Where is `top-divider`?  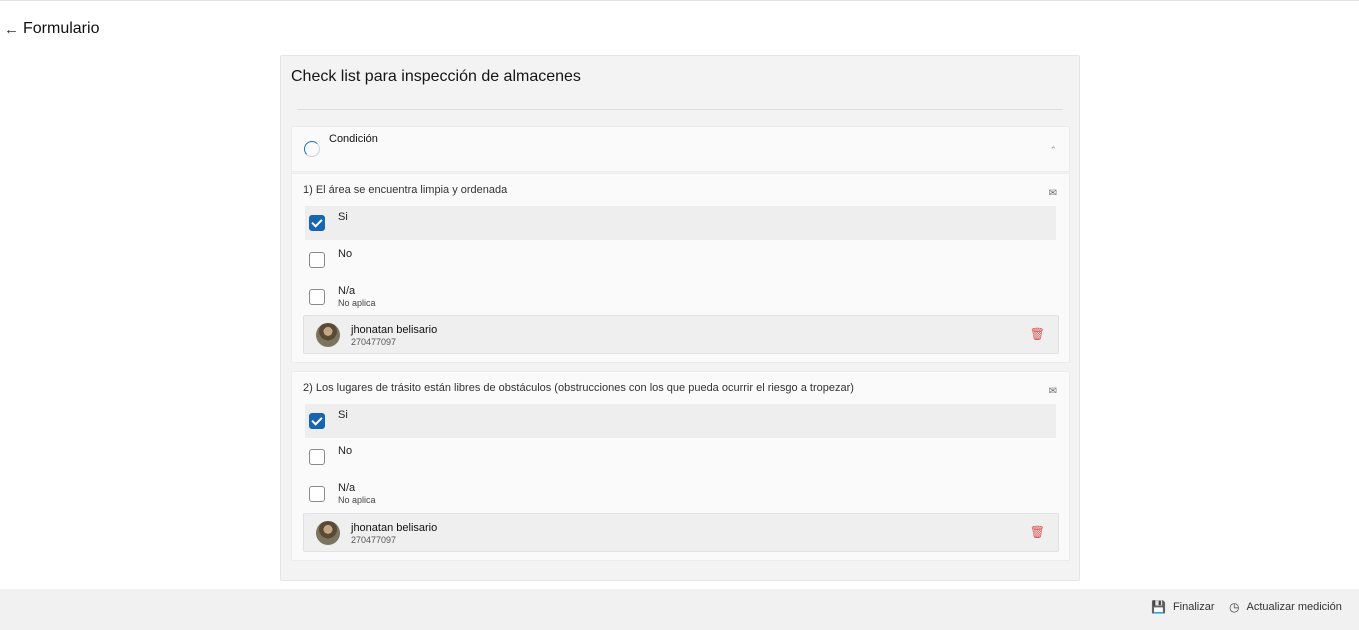 top-divider is located at coordinates (679, 0).